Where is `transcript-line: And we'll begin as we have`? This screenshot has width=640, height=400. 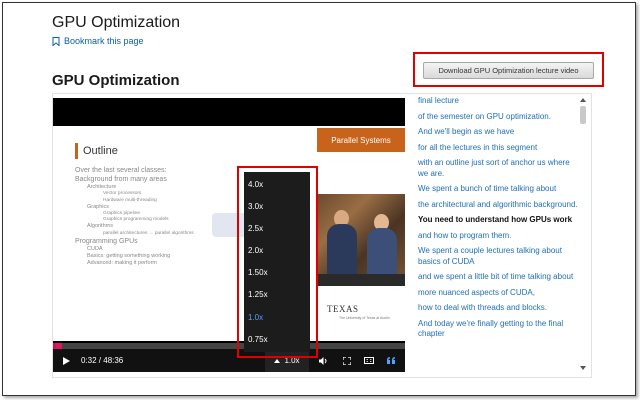
transcript-line: And we'll begin as we have is located at coordinates (499, 132).